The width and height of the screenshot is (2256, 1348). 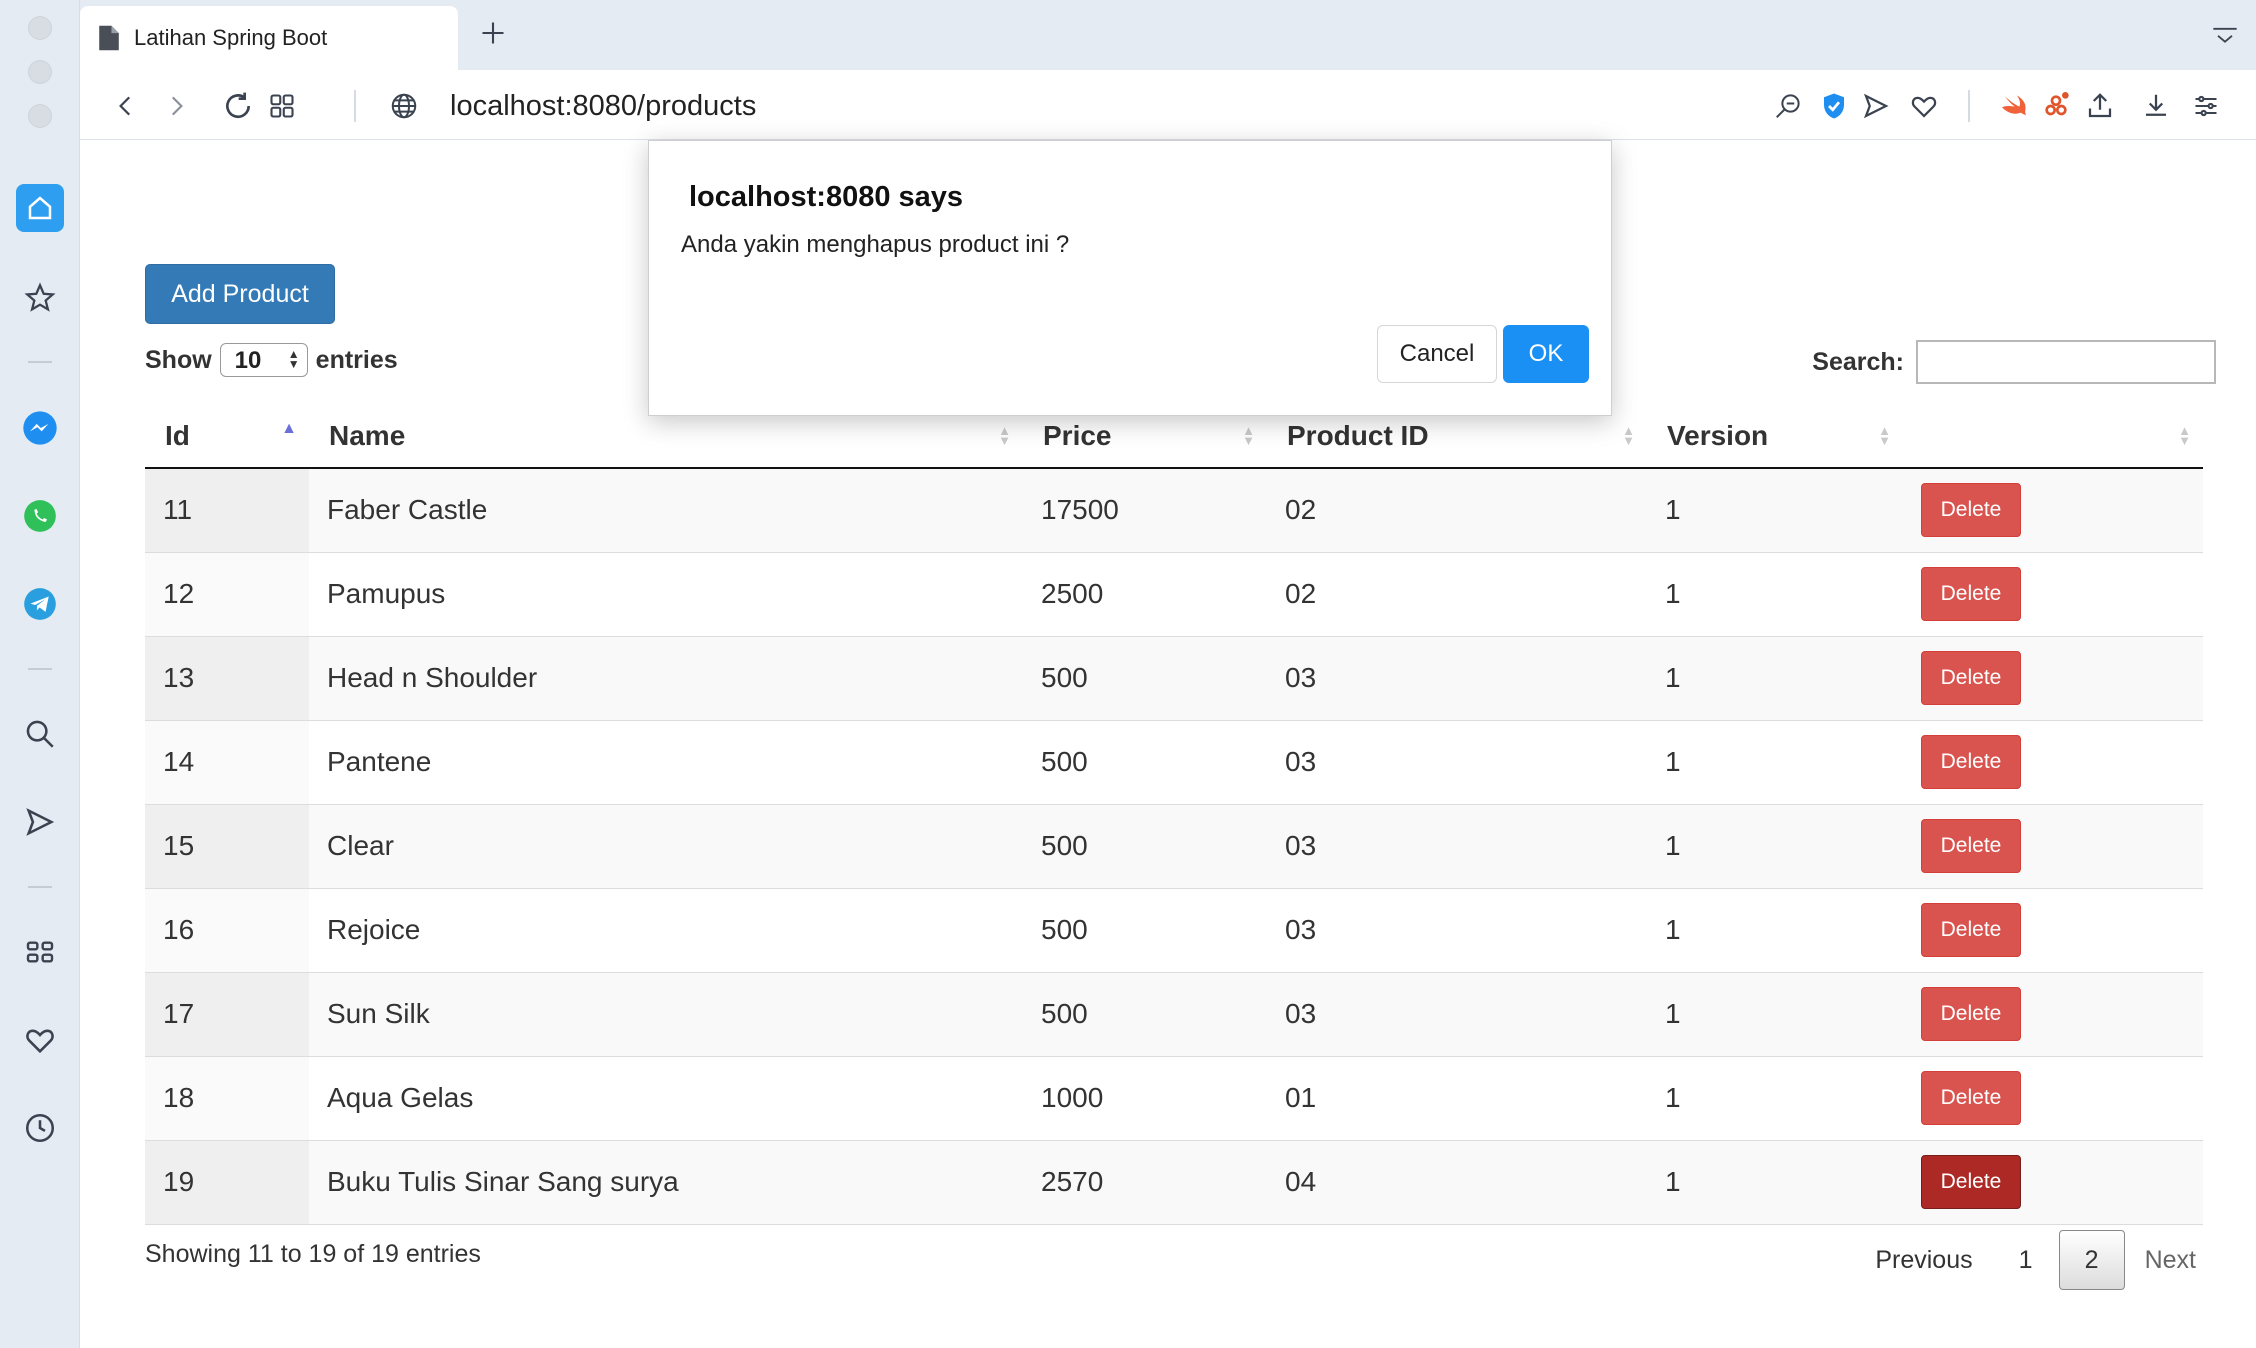 What do you see at coordinates (269, 38) in the screenshot?
I see `tab-latihan-spring-boot: Latihan Spring Boot` at bounding box center [269, 38].